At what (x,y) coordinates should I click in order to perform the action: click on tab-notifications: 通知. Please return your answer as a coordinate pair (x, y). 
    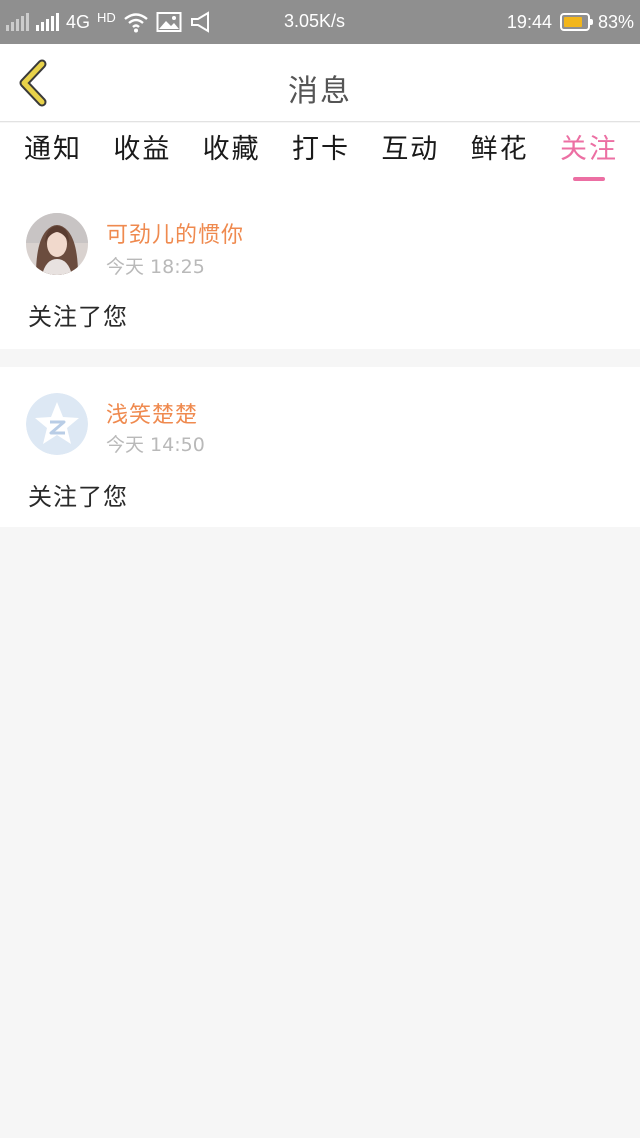
    Looking at the image, I should click on (53, 154).